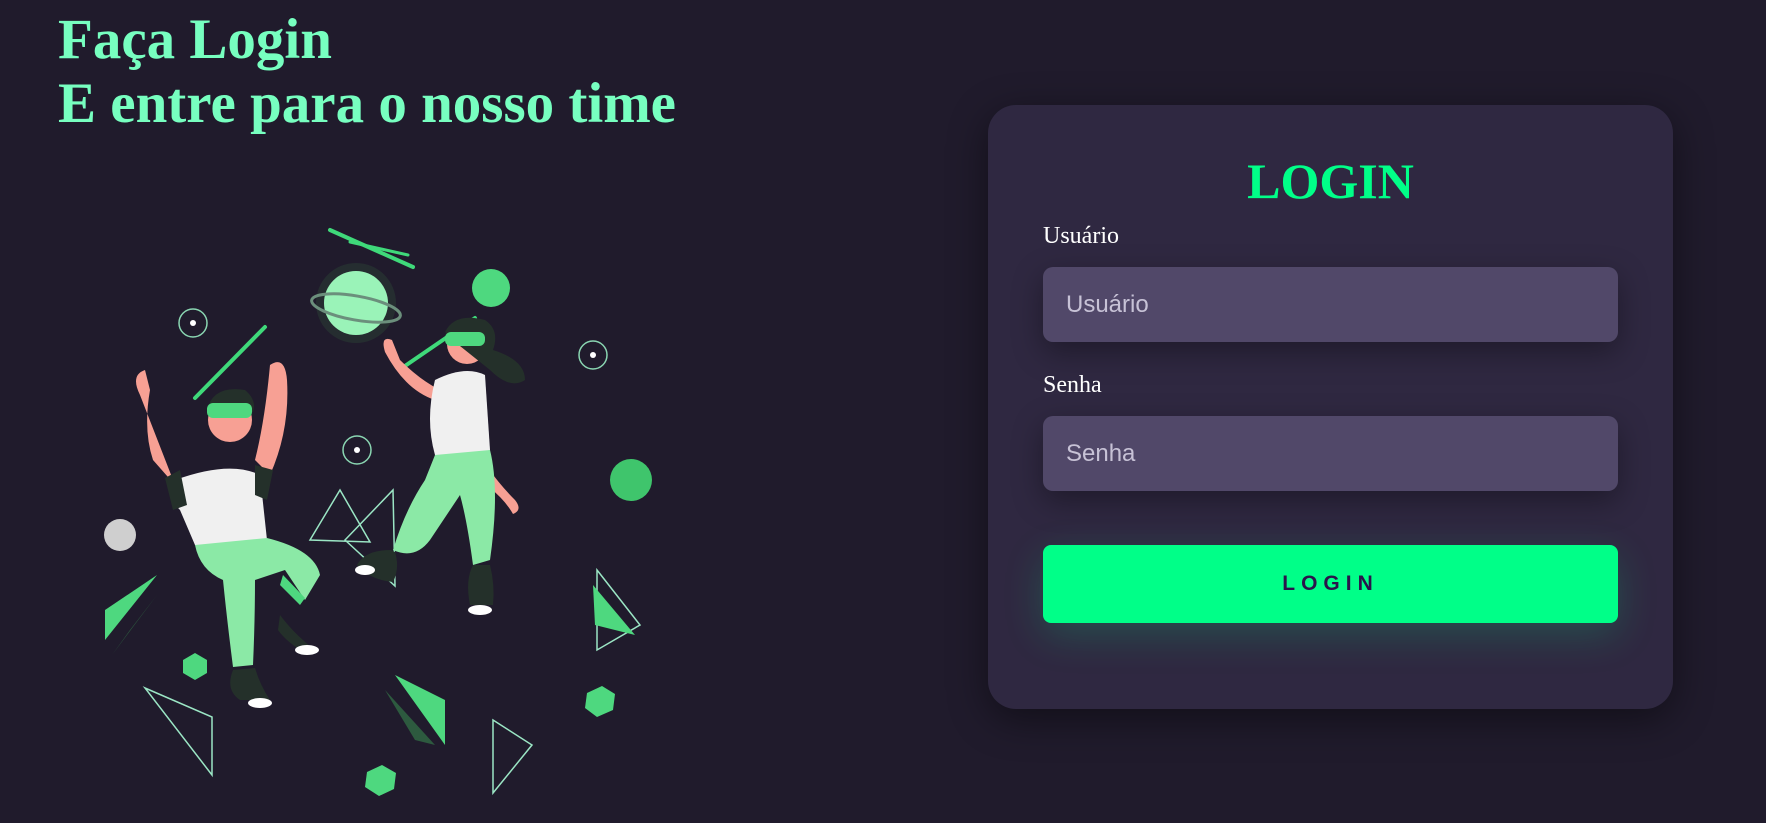  What do you see at coordinates (1330, 181) in the screenshot?
I see `login-title: LOGIN` at bounding box center [1330, 181].